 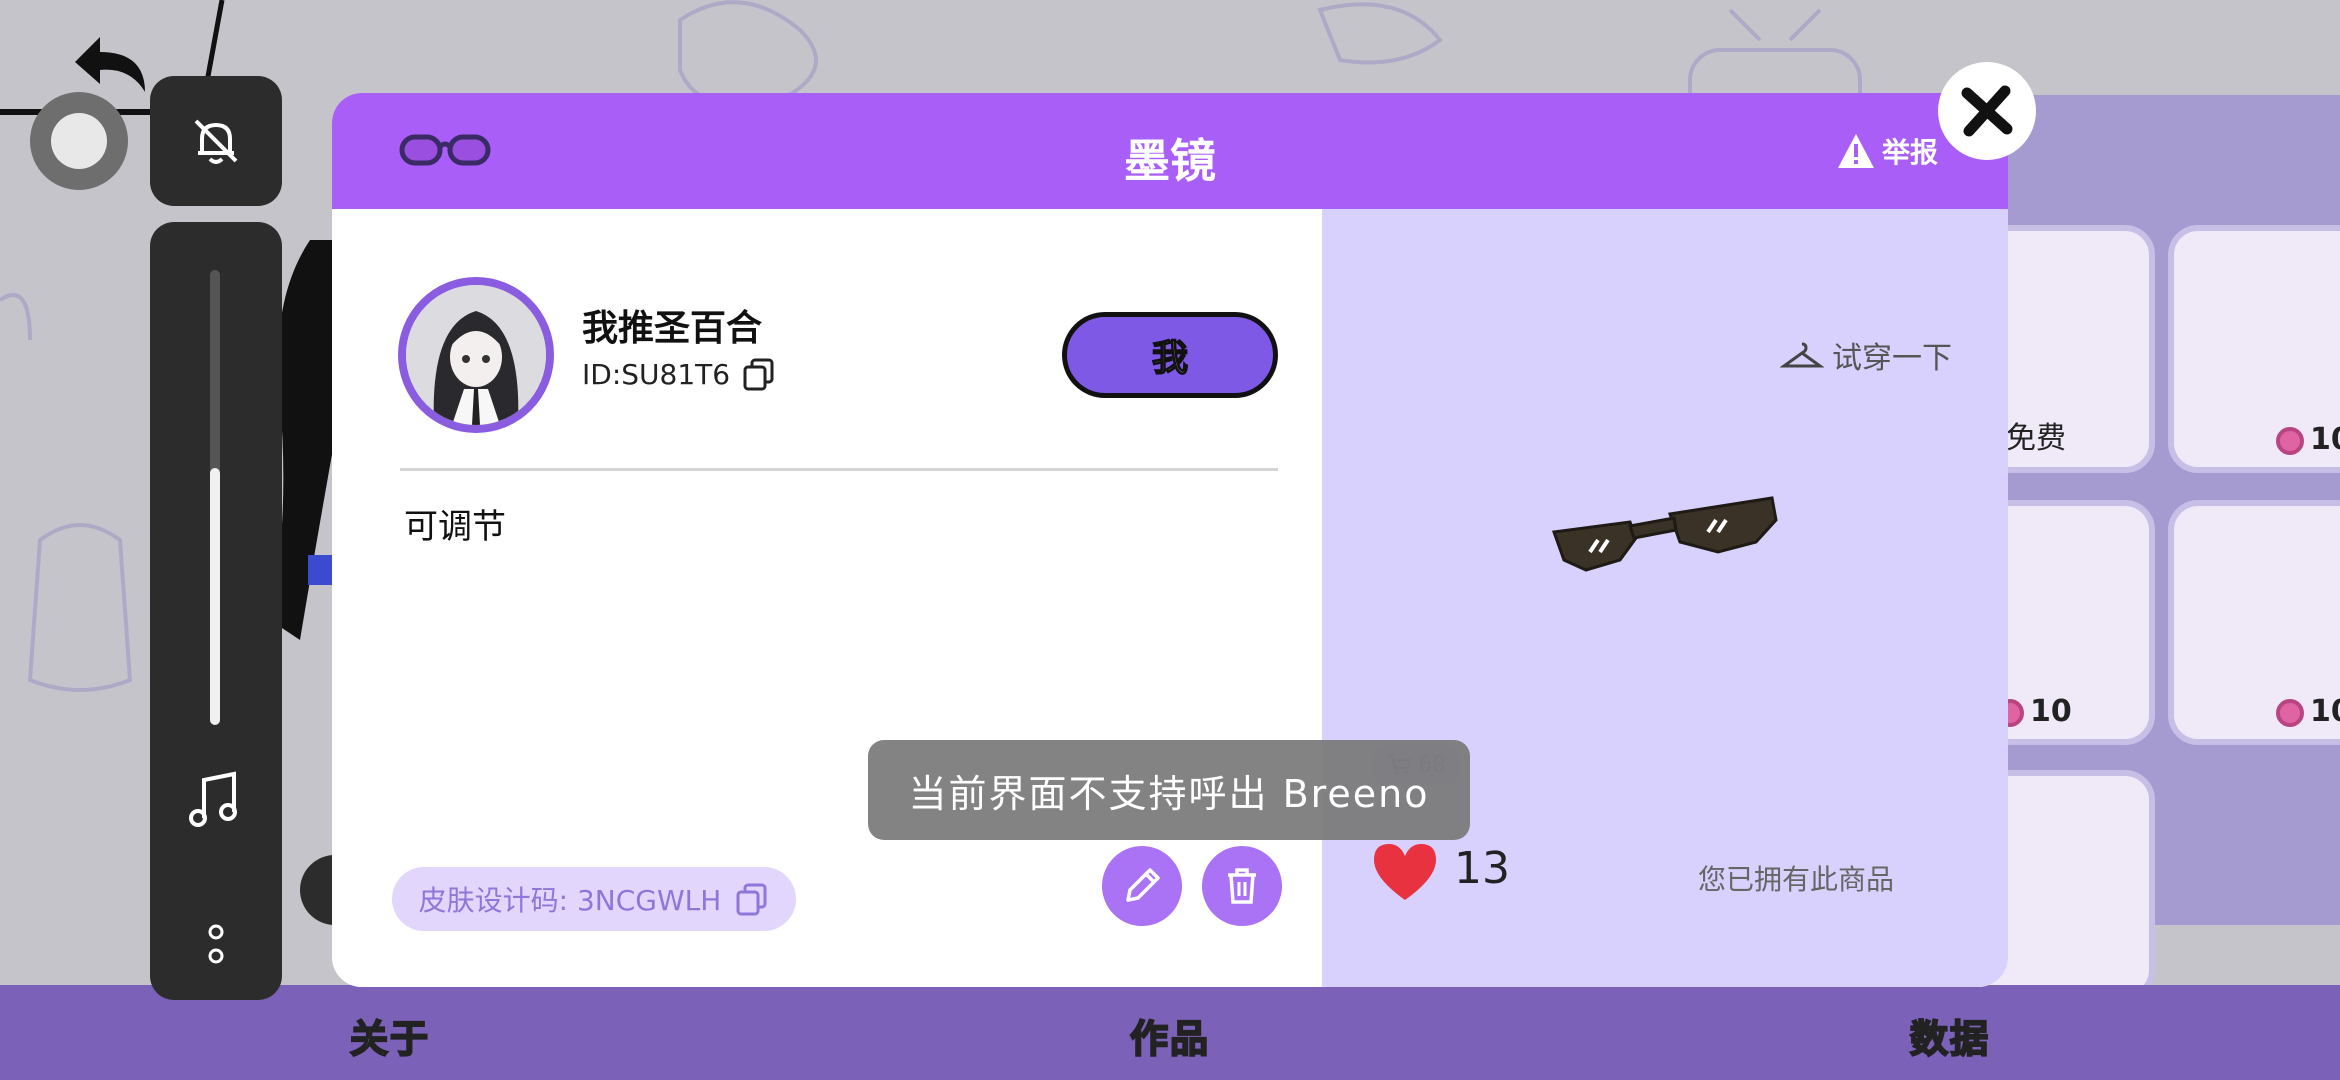 I want to click on volume-slider-fill, so click(x=215, y=596).